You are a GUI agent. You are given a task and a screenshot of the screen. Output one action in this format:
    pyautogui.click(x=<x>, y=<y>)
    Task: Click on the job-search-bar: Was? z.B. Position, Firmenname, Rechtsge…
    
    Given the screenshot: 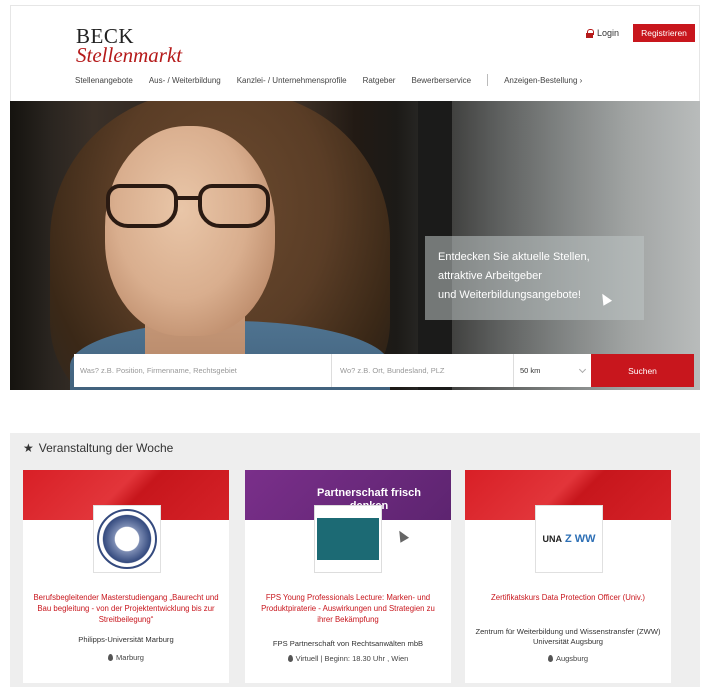 What is the action you would take?
    pyautogui.click(x=384, y=370)
    